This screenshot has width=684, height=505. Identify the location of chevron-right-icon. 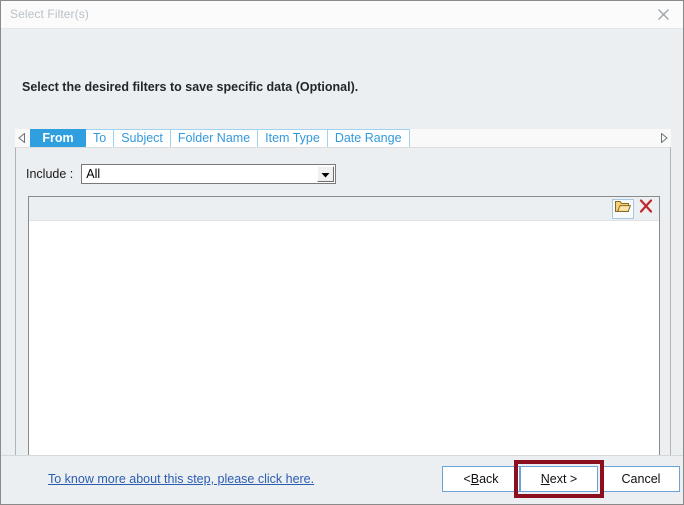
(664, 139).